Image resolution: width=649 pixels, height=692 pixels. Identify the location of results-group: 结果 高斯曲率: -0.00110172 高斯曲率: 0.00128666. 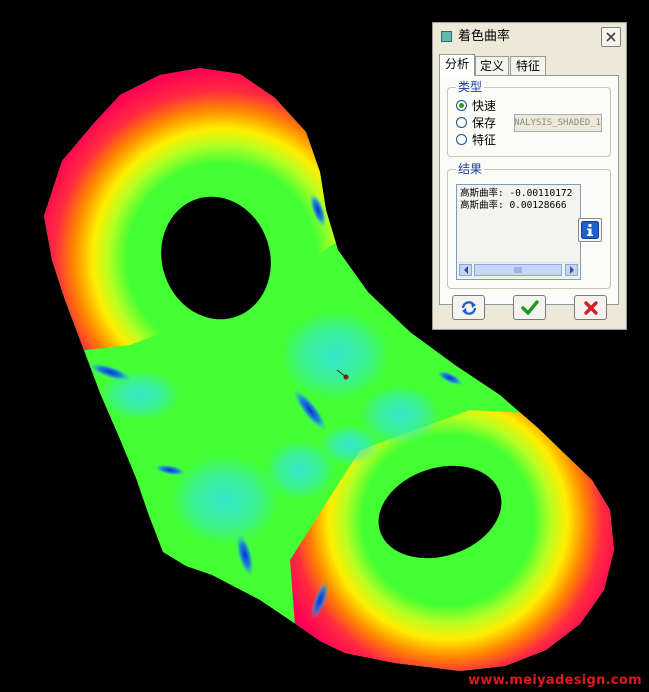
(529, 225).